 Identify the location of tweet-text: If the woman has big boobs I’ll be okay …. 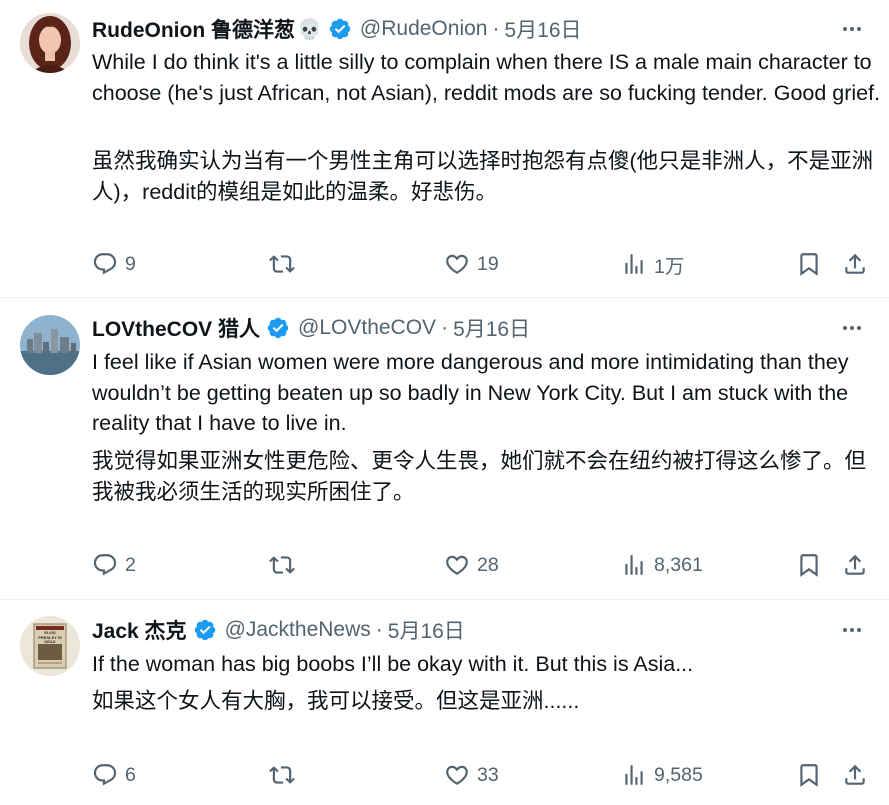
(393, 664).